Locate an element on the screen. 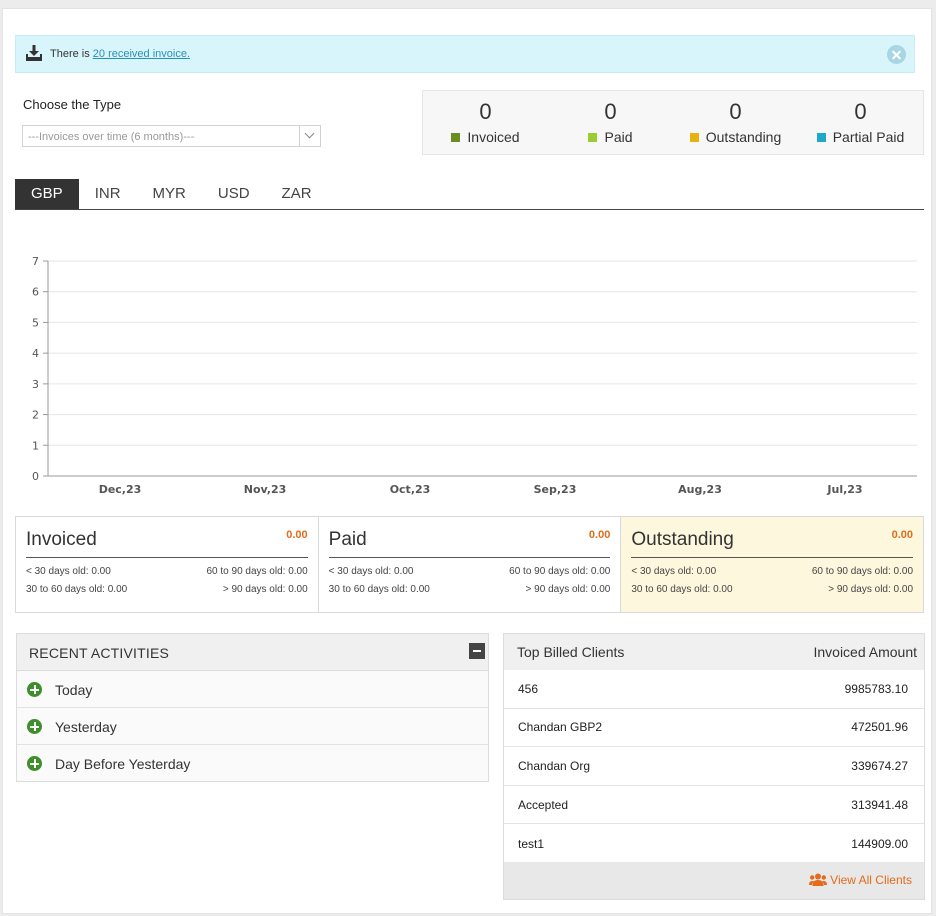 The image size is (936, 916). y-tick-label: 0 is located at coordinates (35, 476).